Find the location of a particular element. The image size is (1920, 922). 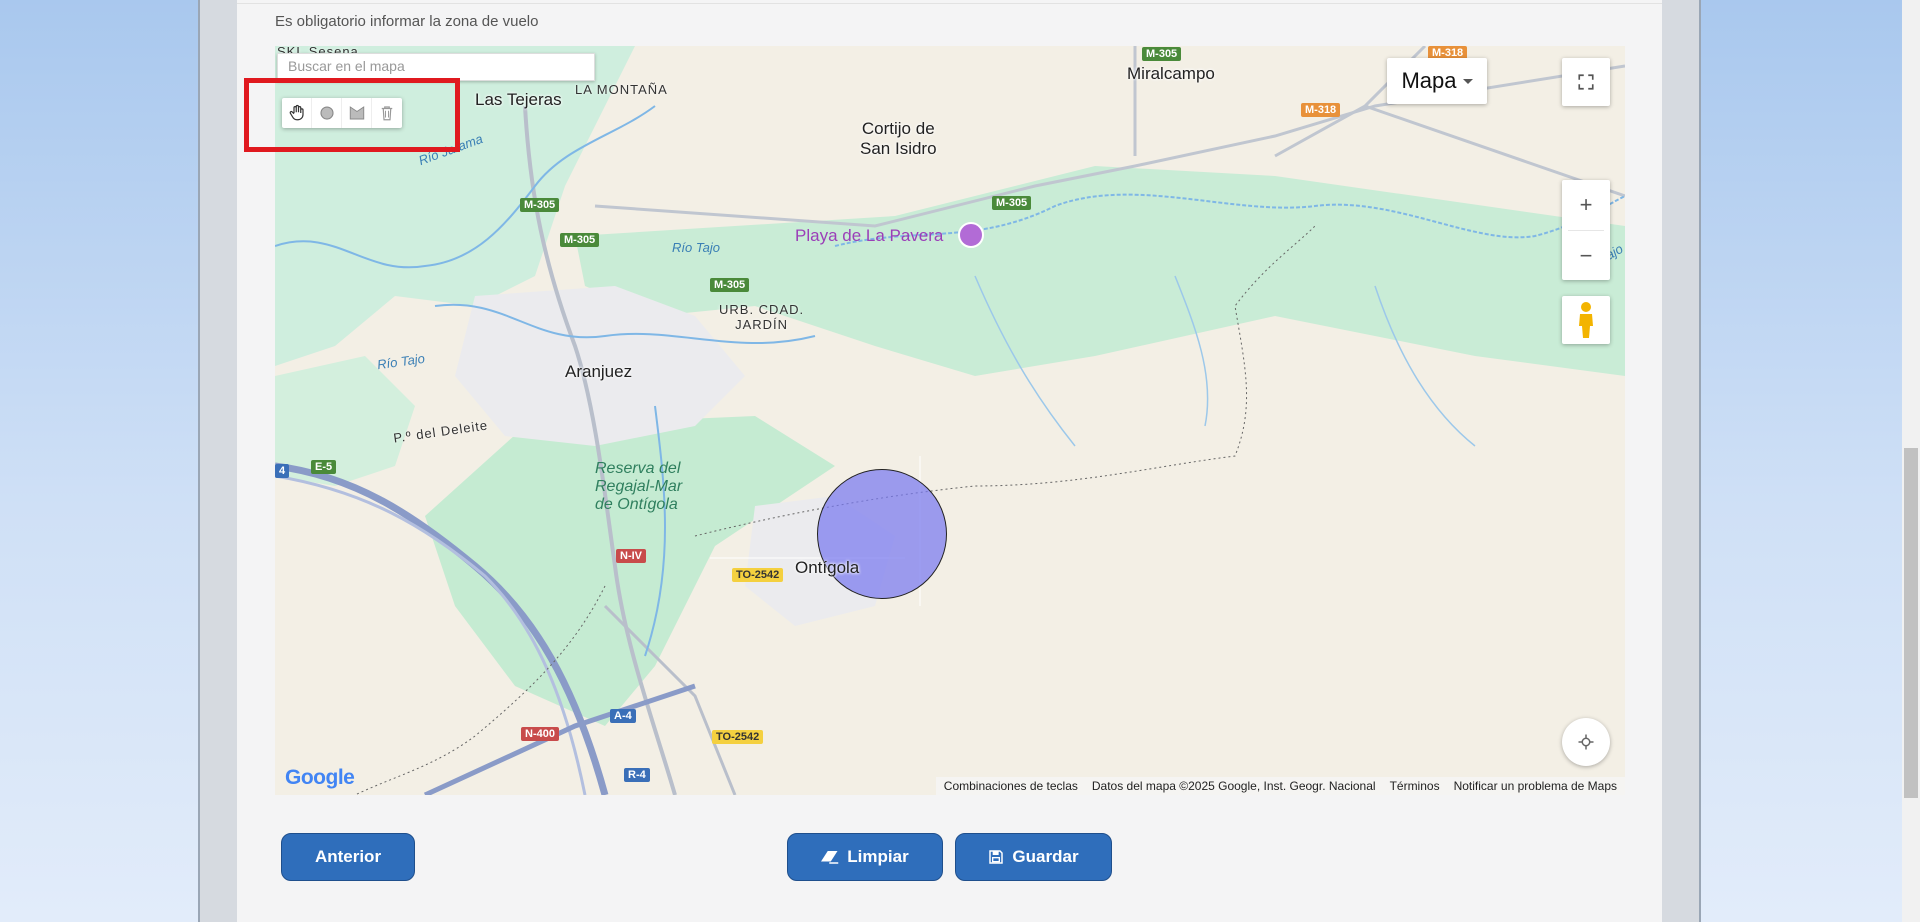

previous-button: Anterior is located at coordinates (348, 857).